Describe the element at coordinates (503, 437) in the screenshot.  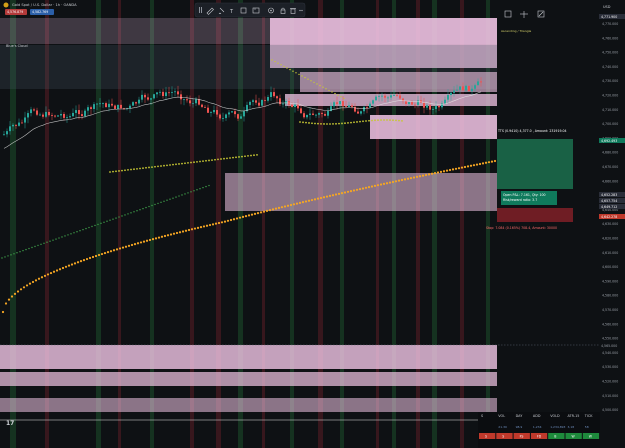
I see `stats-signal-label: S` at that location.